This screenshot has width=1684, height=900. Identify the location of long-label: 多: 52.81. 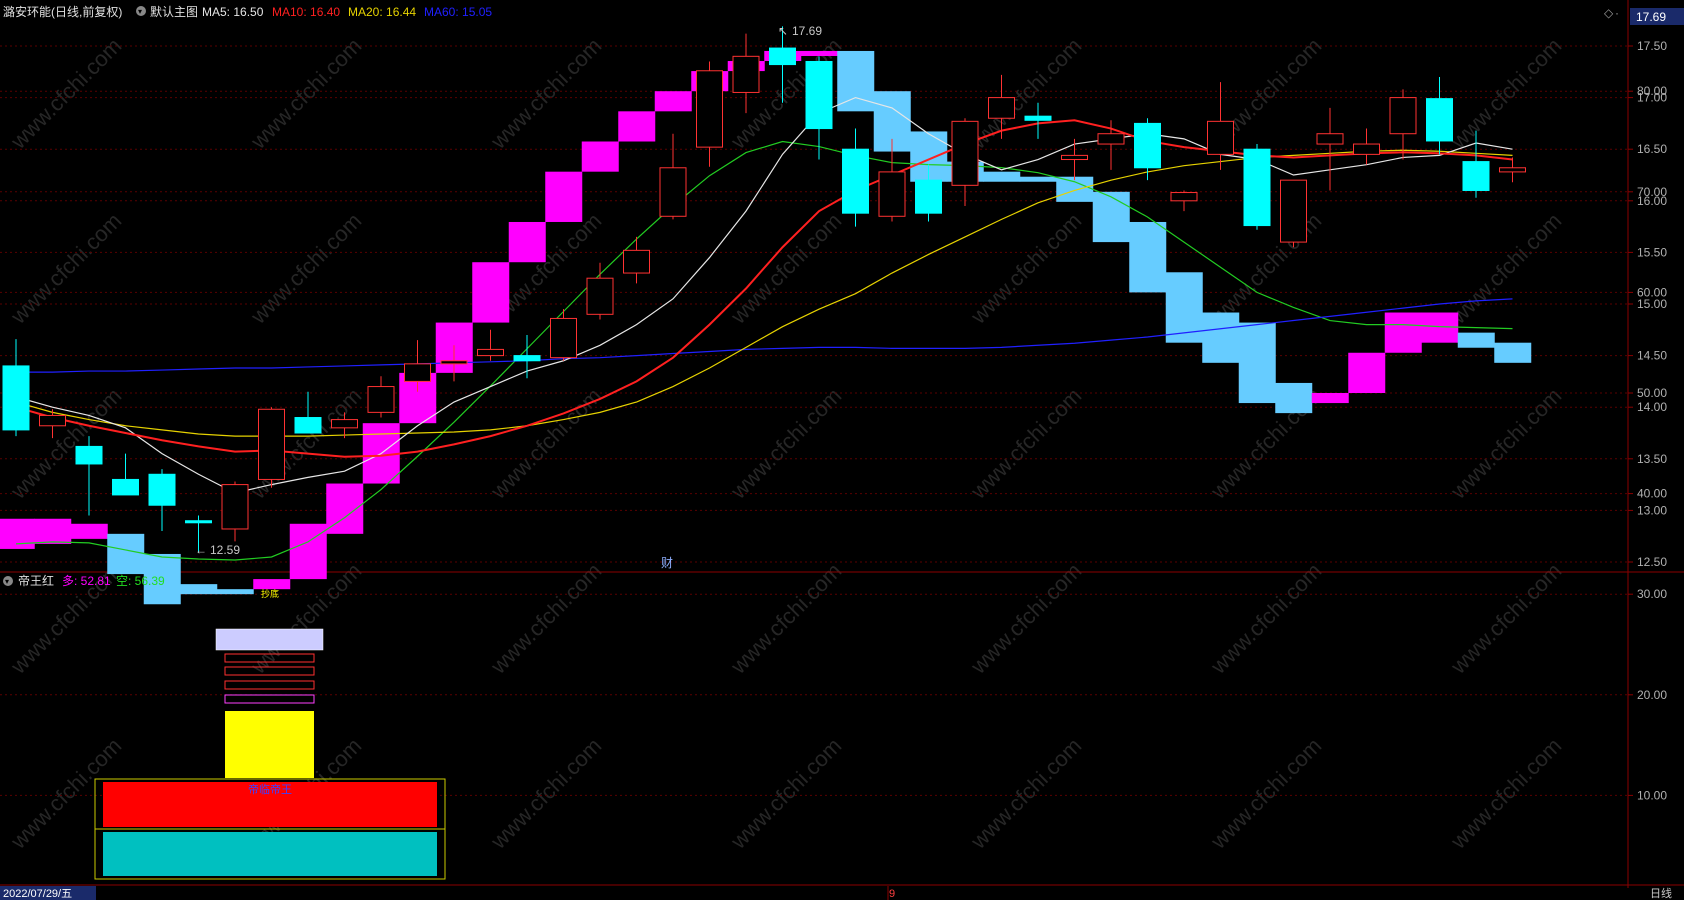
(86, 581).